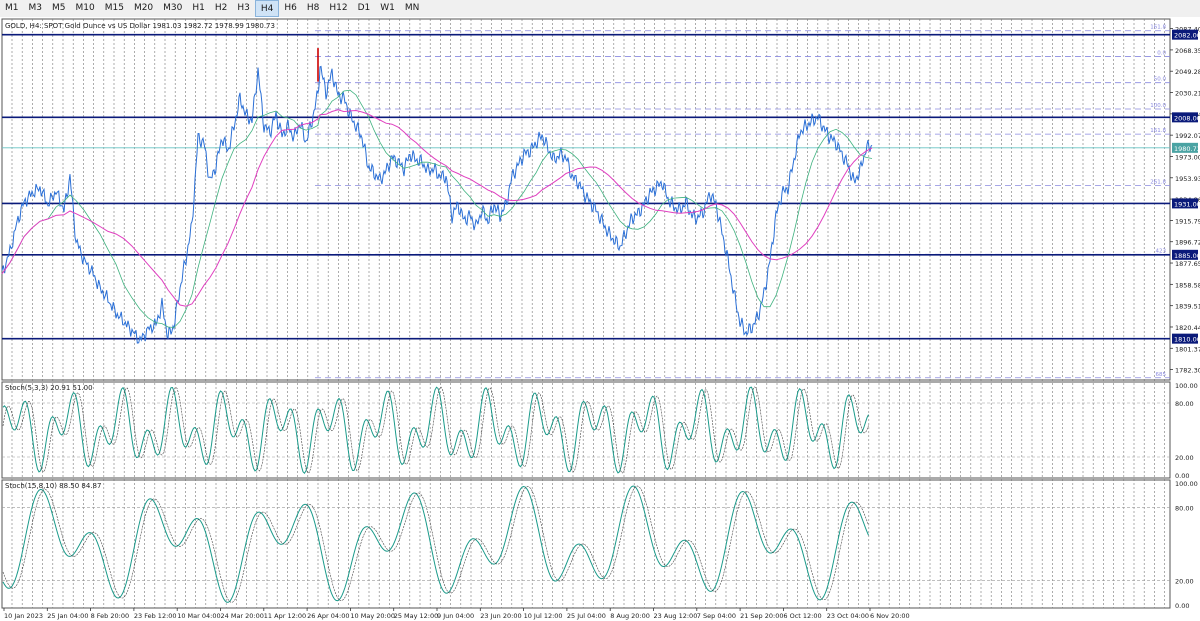 The image size is (1200, 621). What do you see at coordinates (1187, 307) in the screenshot?
I see `price-tick-label: 1839.51` at bounding box center [1187, 307].